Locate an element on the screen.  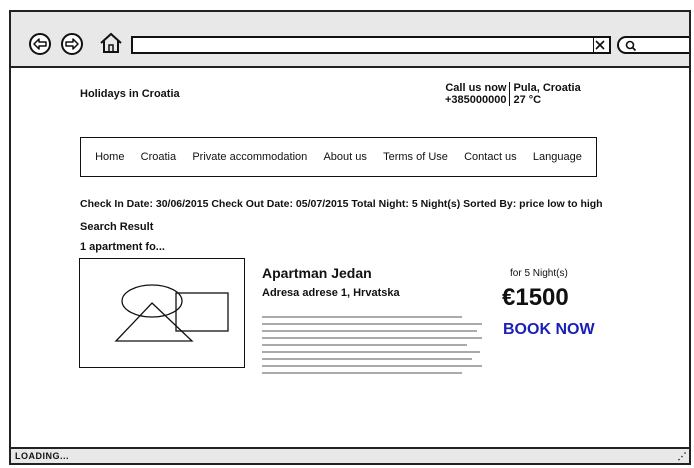
price-label: €1500 is located at coordinates (535, 297).